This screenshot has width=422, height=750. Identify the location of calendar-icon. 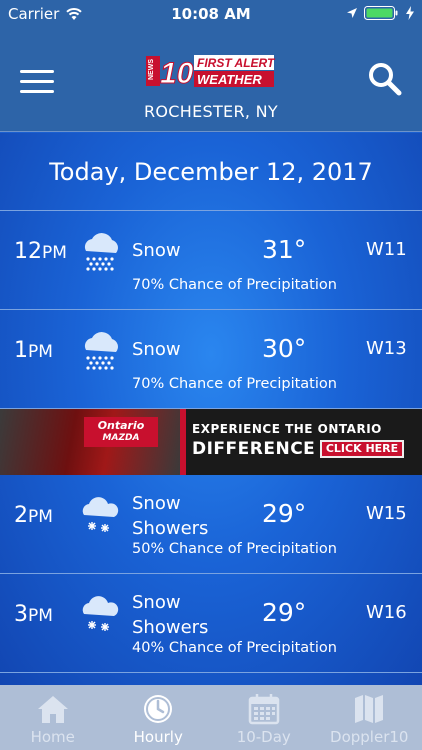
(263, 709).